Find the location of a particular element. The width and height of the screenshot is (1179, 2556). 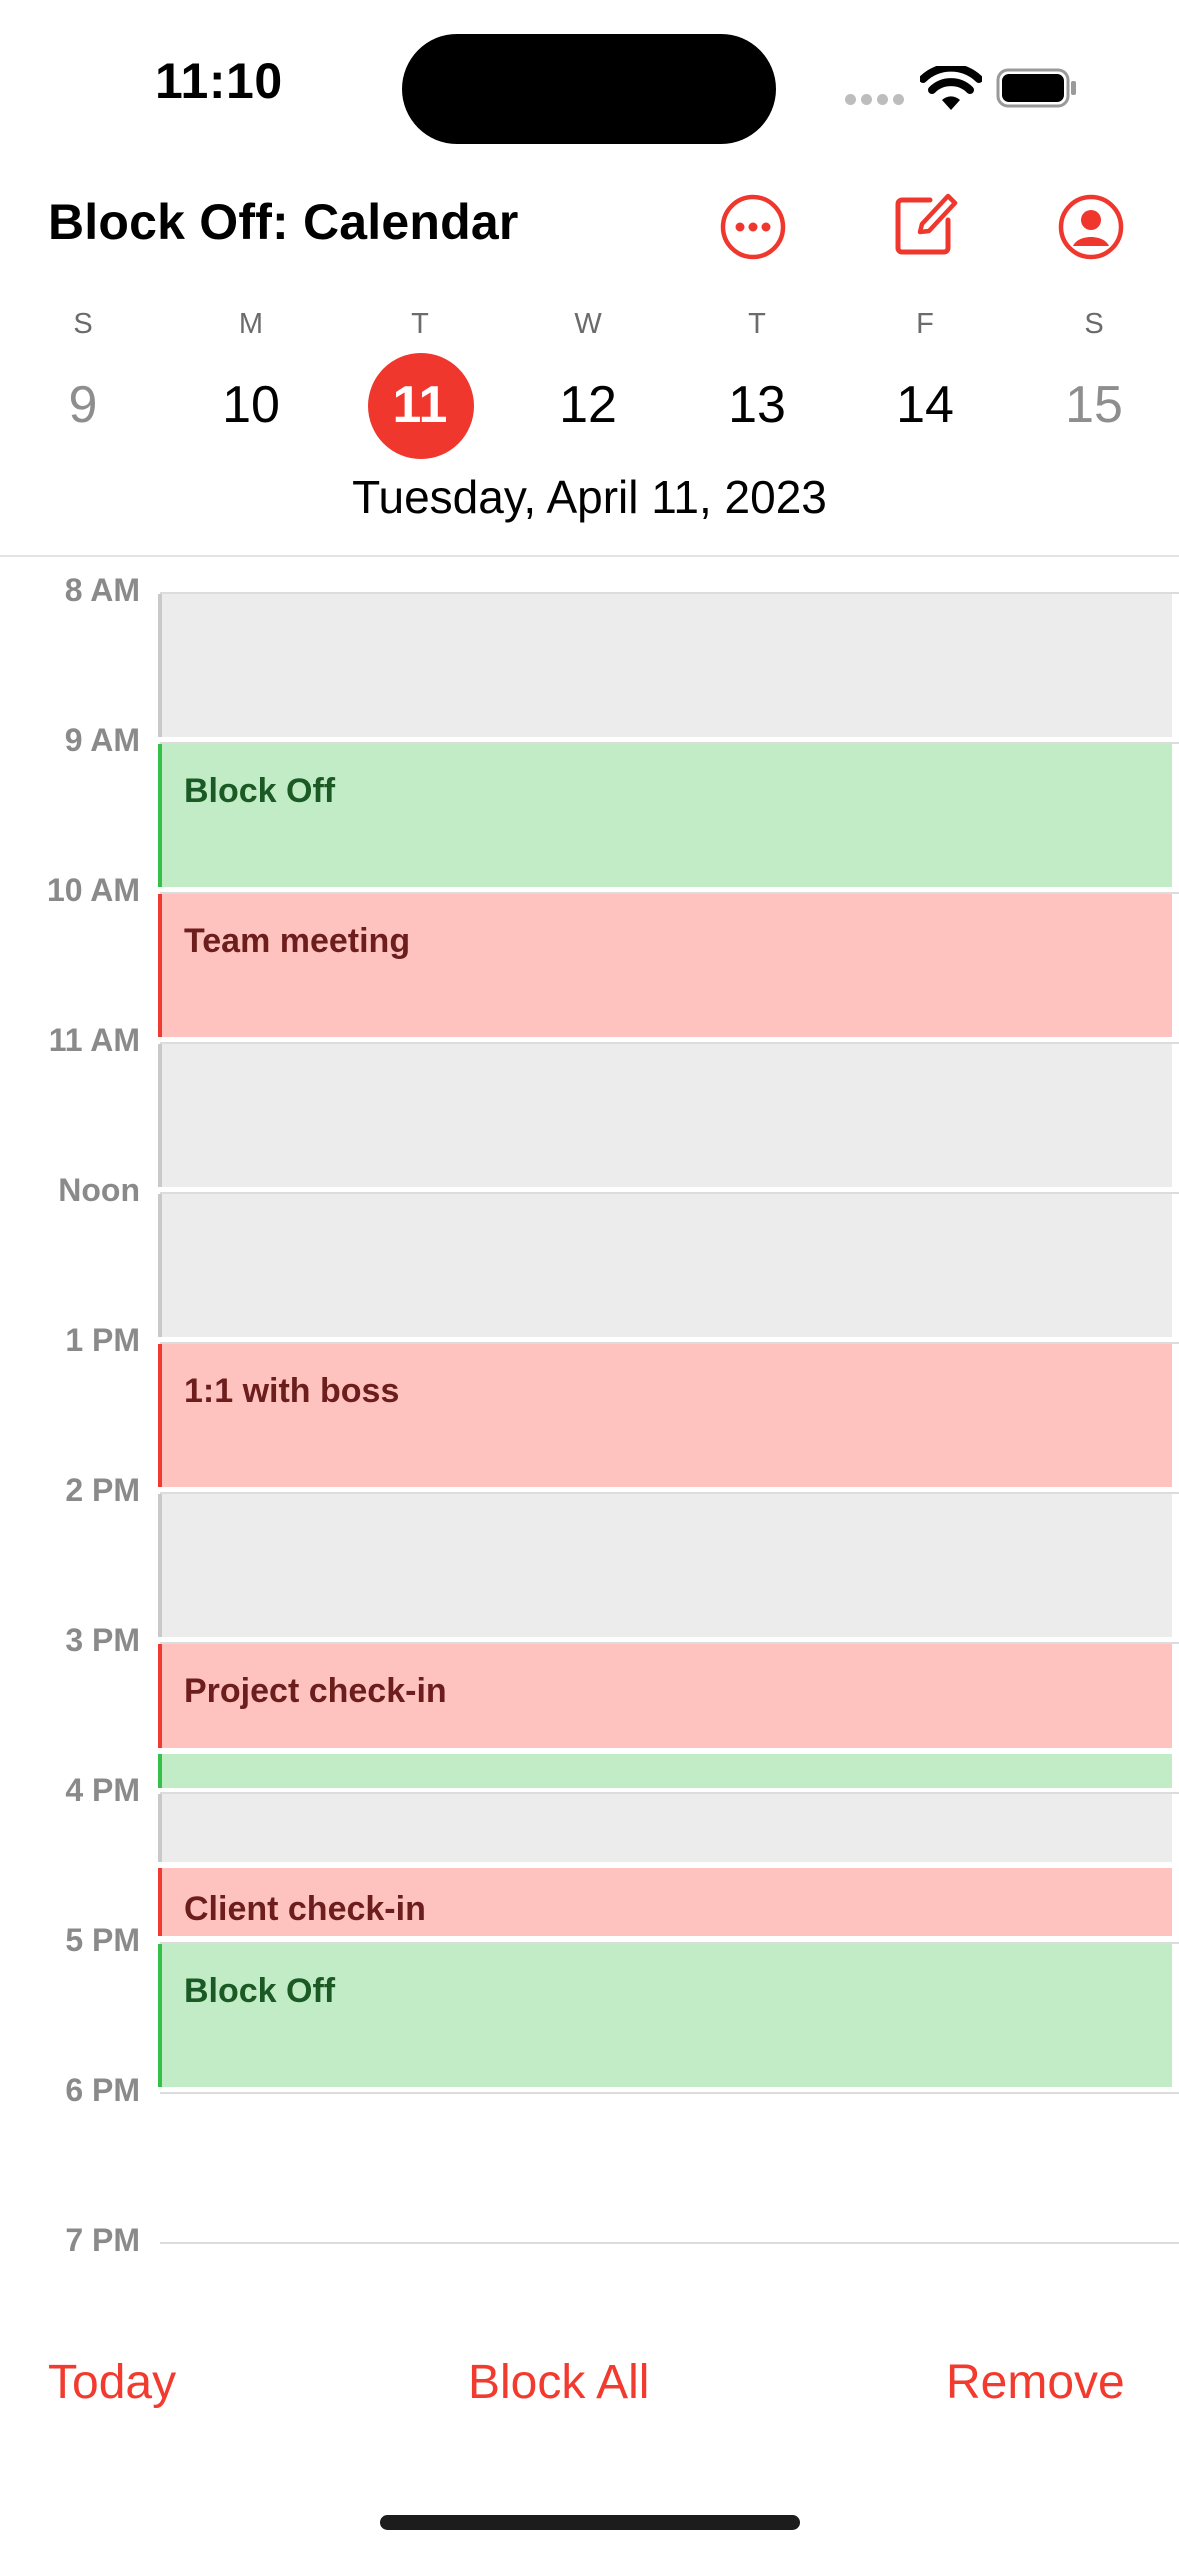

hour-label: 2 PM is located at coordinates (102, 1490).